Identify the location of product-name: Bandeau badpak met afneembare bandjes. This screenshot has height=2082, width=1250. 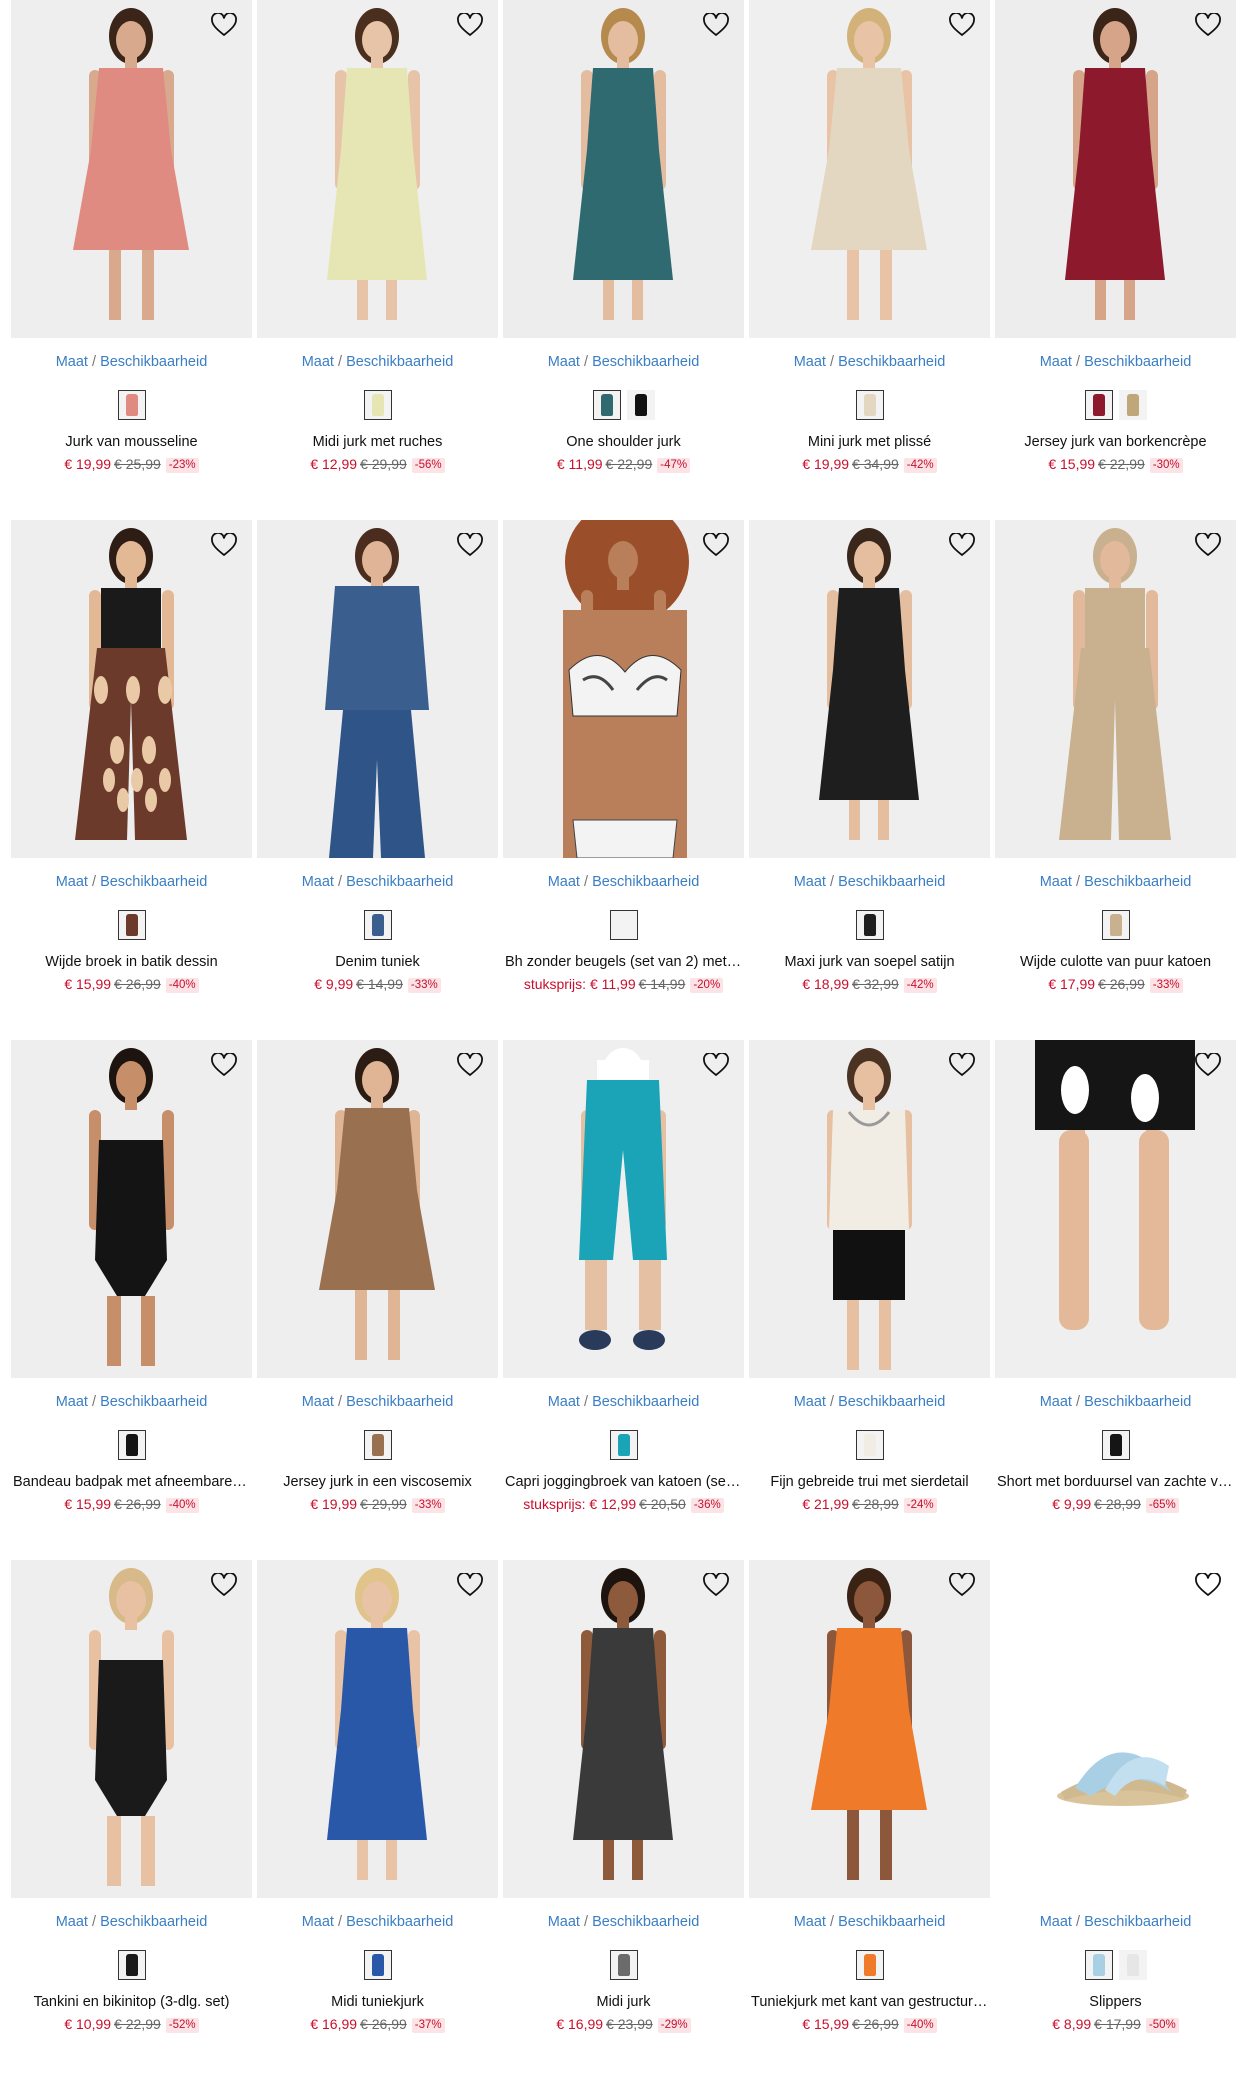
(131, 1482).